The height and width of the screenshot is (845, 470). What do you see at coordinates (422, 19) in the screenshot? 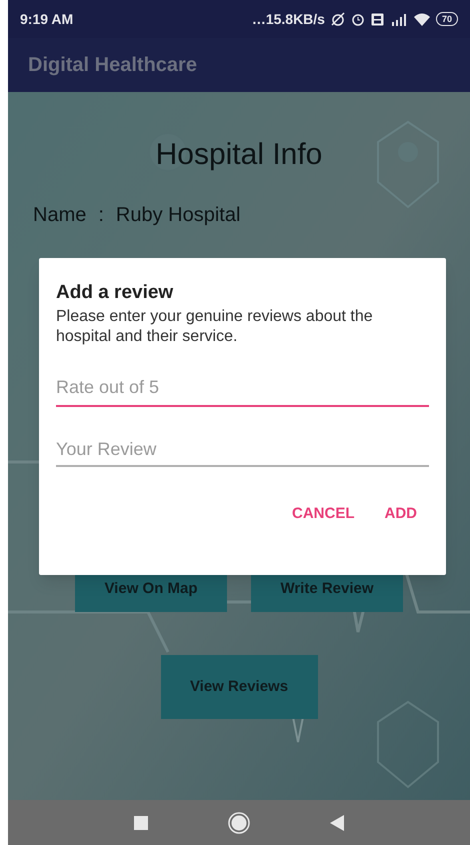
I see `wifi-icon` at bounding box center [422, 19].